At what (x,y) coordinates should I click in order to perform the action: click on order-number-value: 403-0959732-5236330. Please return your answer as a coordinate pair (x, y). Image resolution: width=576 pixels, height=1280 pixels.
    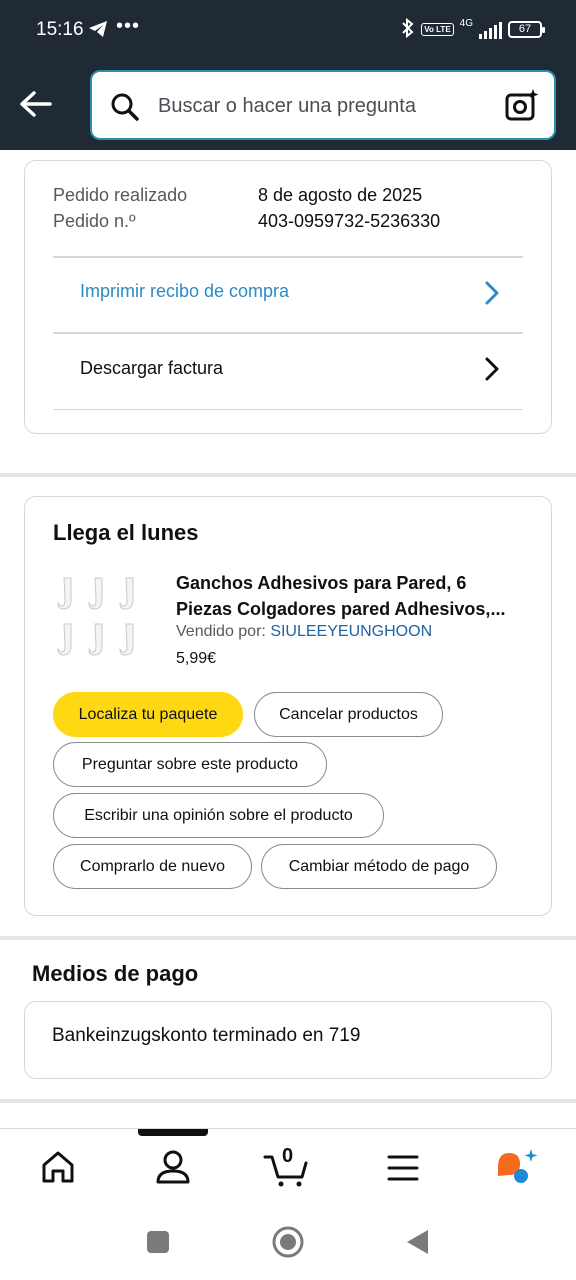
    Looking at the image, I should click on (349, 221).